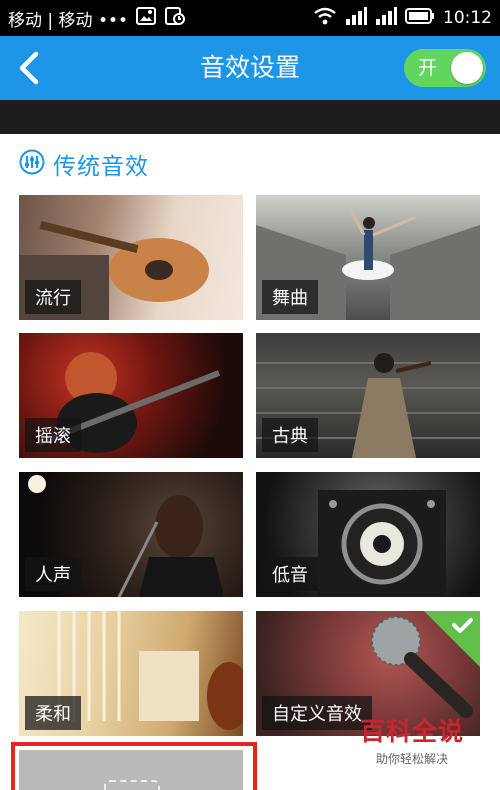 Image resolution: width=500 pixels, height=790 pixels. Describe the element at coordinates (250, 68) in the screenshot. I see `title-bar: 音效设置 开` at that location.